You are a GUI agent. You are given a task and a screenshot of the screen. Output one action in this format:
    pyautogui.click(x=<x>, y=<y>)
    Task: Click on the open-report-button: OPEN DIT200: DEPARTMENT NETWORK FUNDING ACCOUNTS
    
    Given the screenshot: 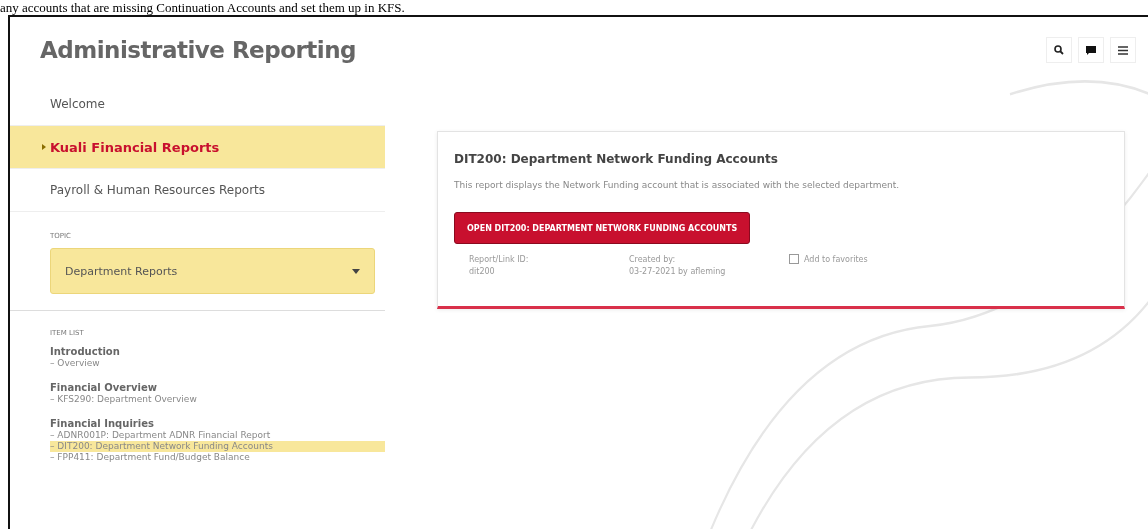 What is the action you would take?
    pyautogui.click(x=602, y=228)
    